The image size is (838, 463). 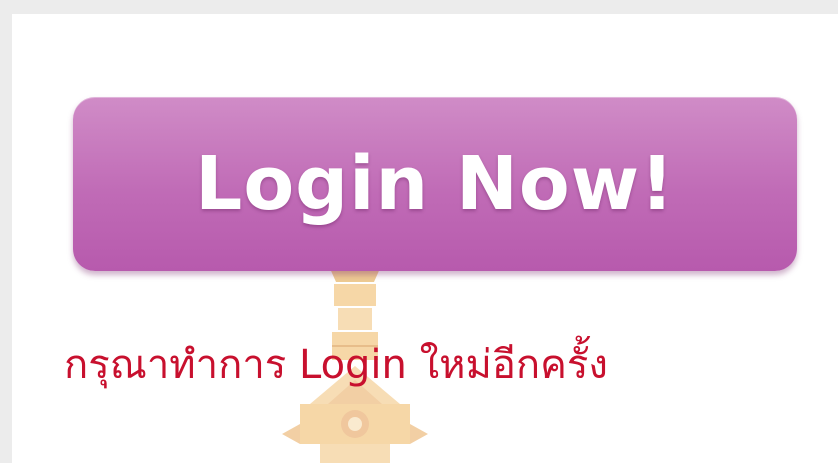 I want to click on login-now-button-label: Login Now!, so click(x=435, y=184).